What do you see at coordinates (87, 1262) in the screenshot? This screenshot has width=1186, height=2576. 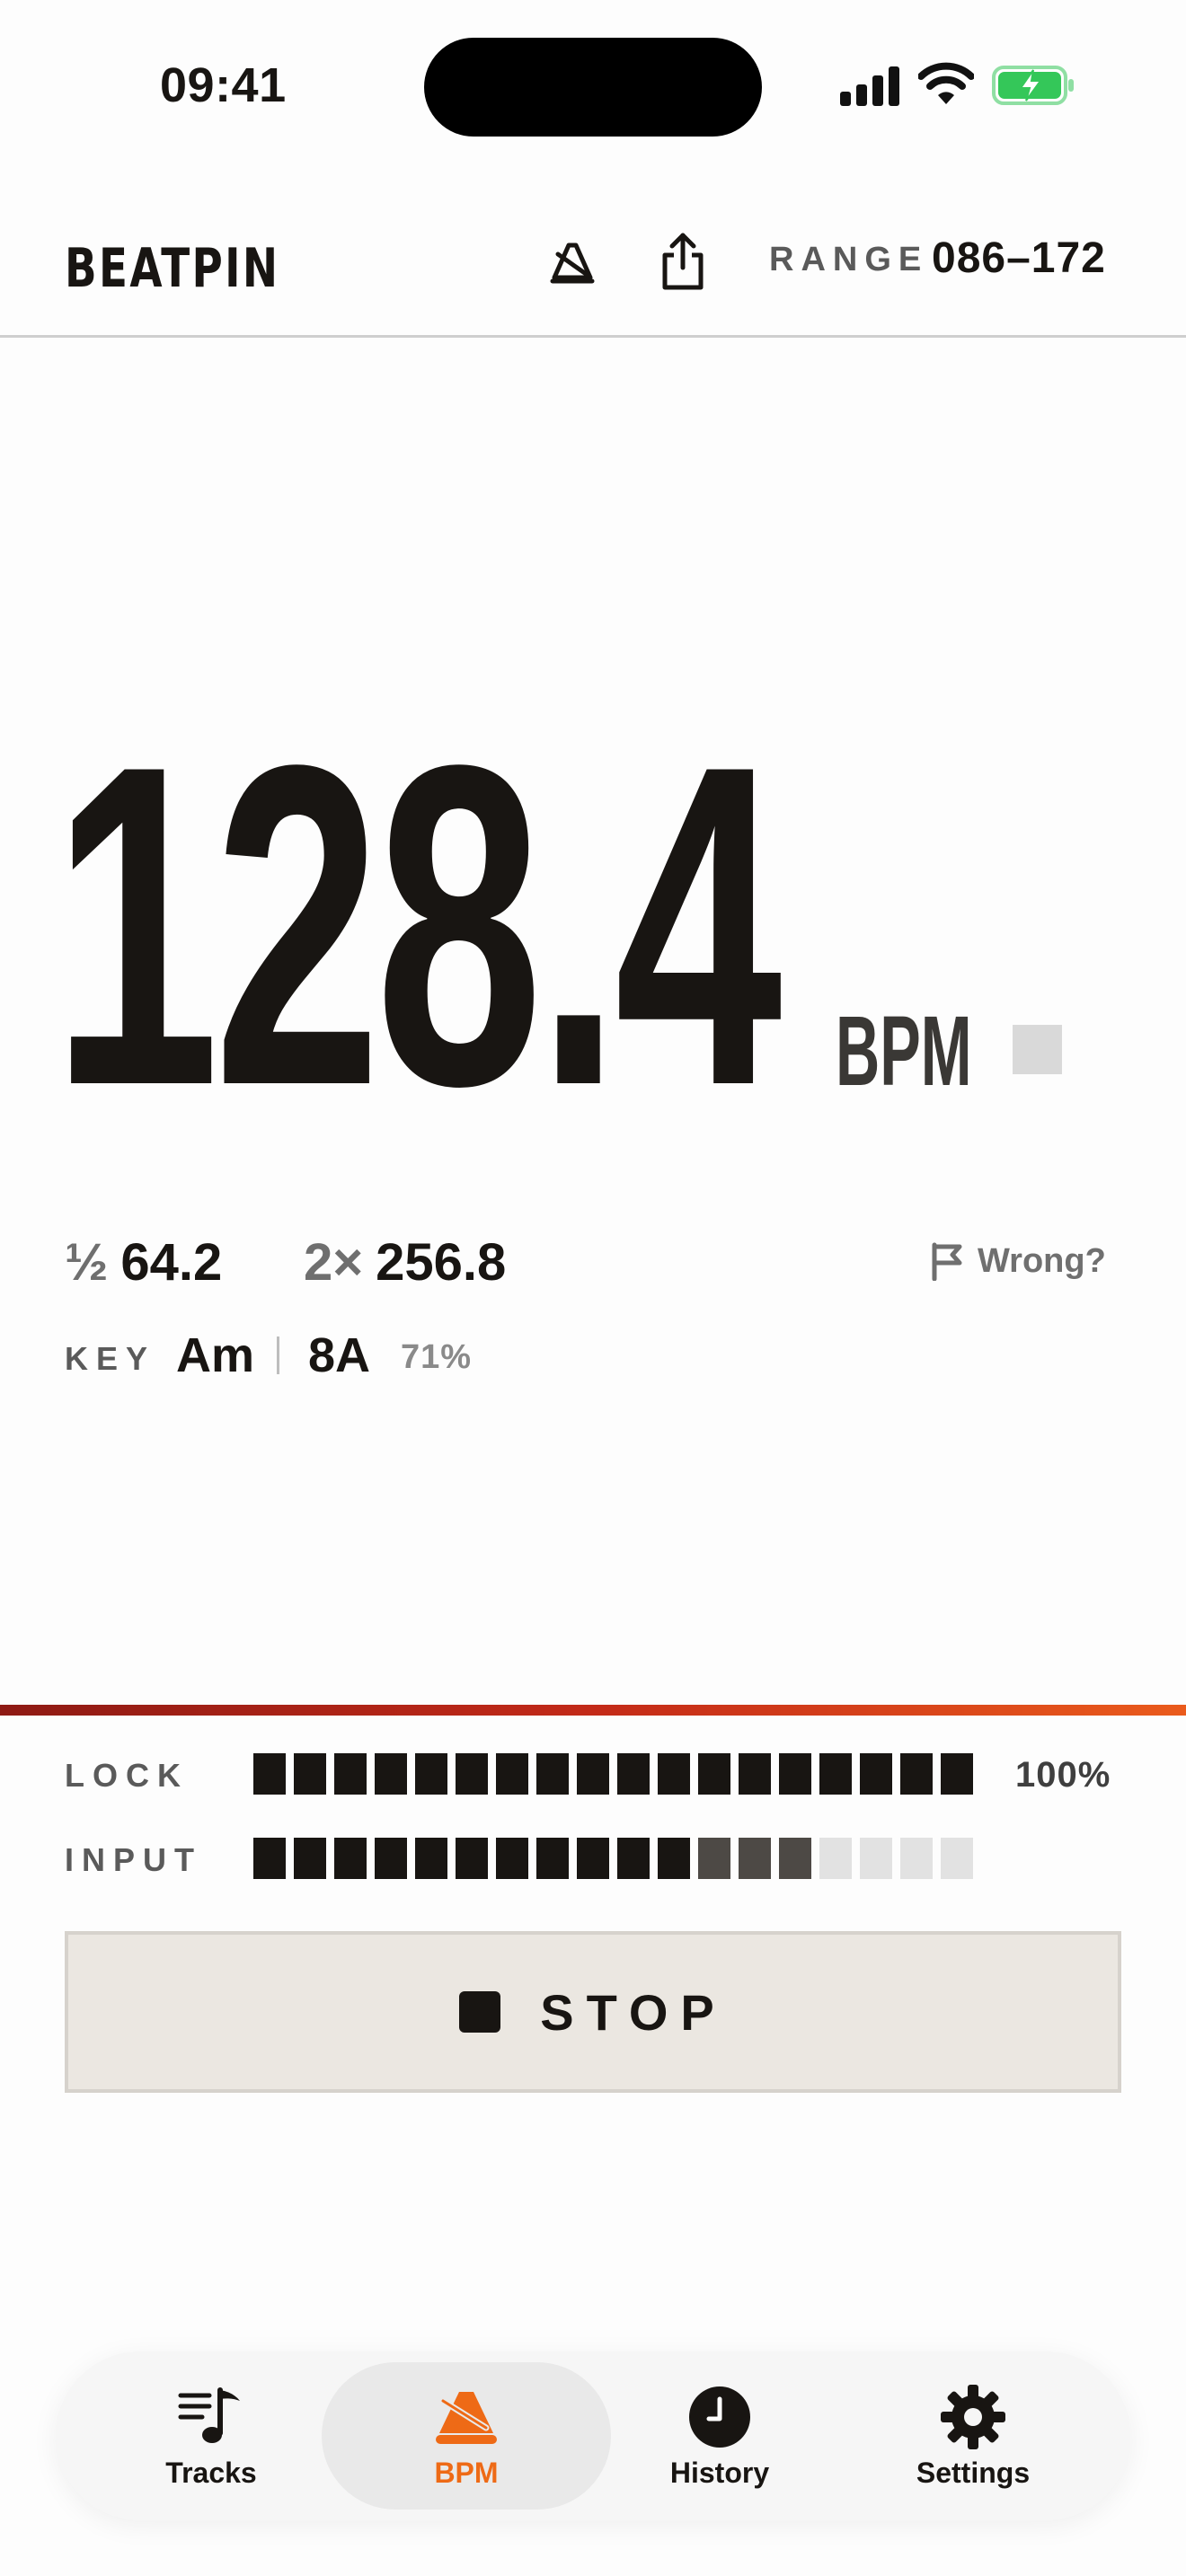 I see `half-tempo-prefix: ½` at bounding box center [87, 1262].